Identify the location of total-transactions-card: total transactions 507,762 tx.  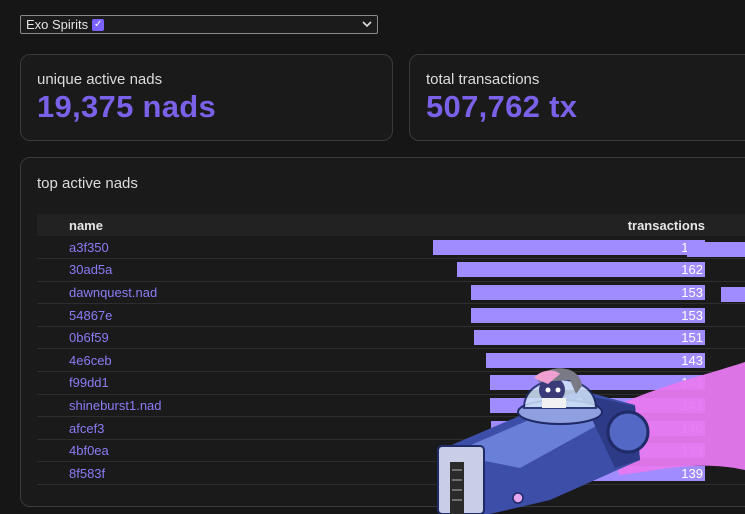
(577, 97).